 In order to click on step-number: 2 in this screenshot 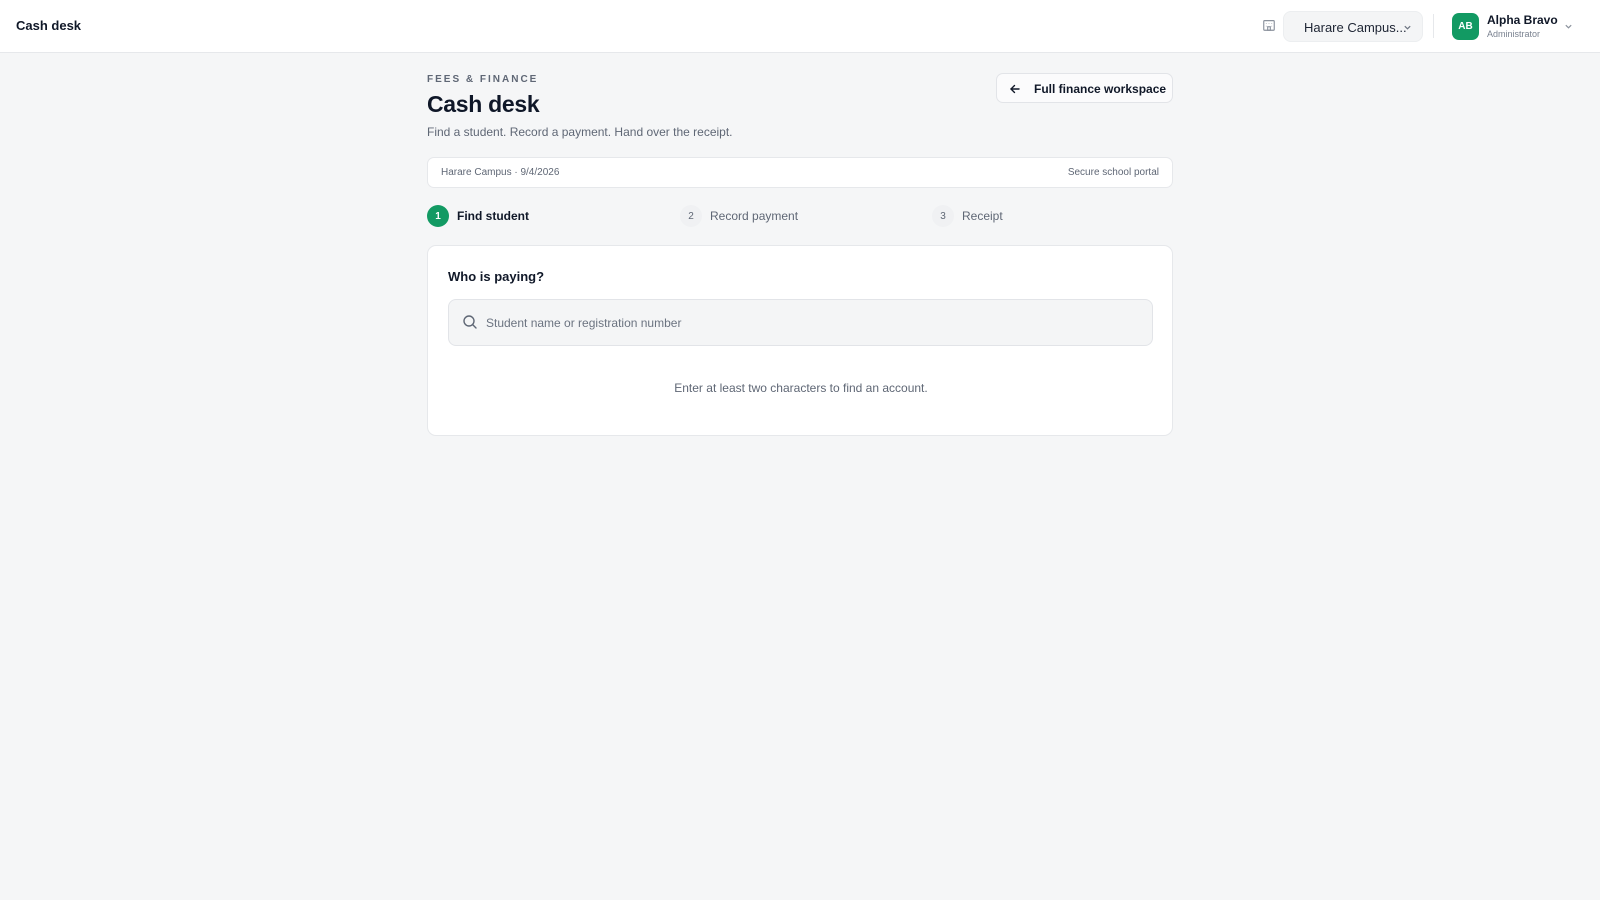, I will do `click(691, 216)`.